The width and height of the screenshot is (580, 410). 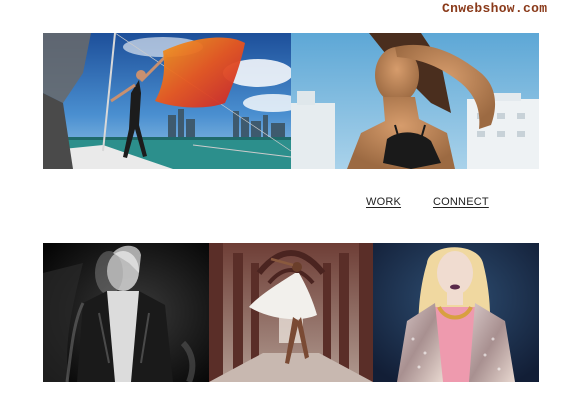 I want to click on dancer-arcade-image, so click(x=291, y=312).